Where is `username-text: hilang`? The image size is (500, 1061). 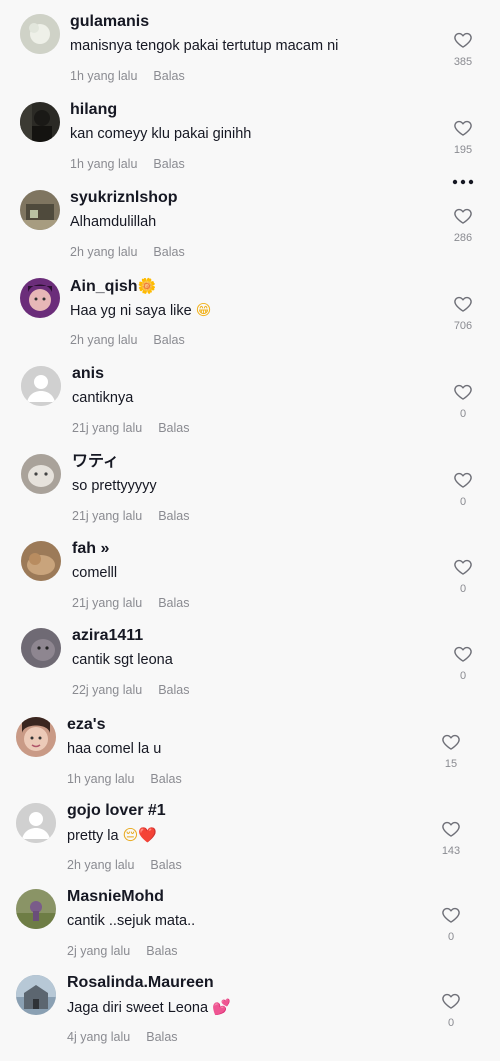 username-text: hilang is located at coordinates (93, 109).